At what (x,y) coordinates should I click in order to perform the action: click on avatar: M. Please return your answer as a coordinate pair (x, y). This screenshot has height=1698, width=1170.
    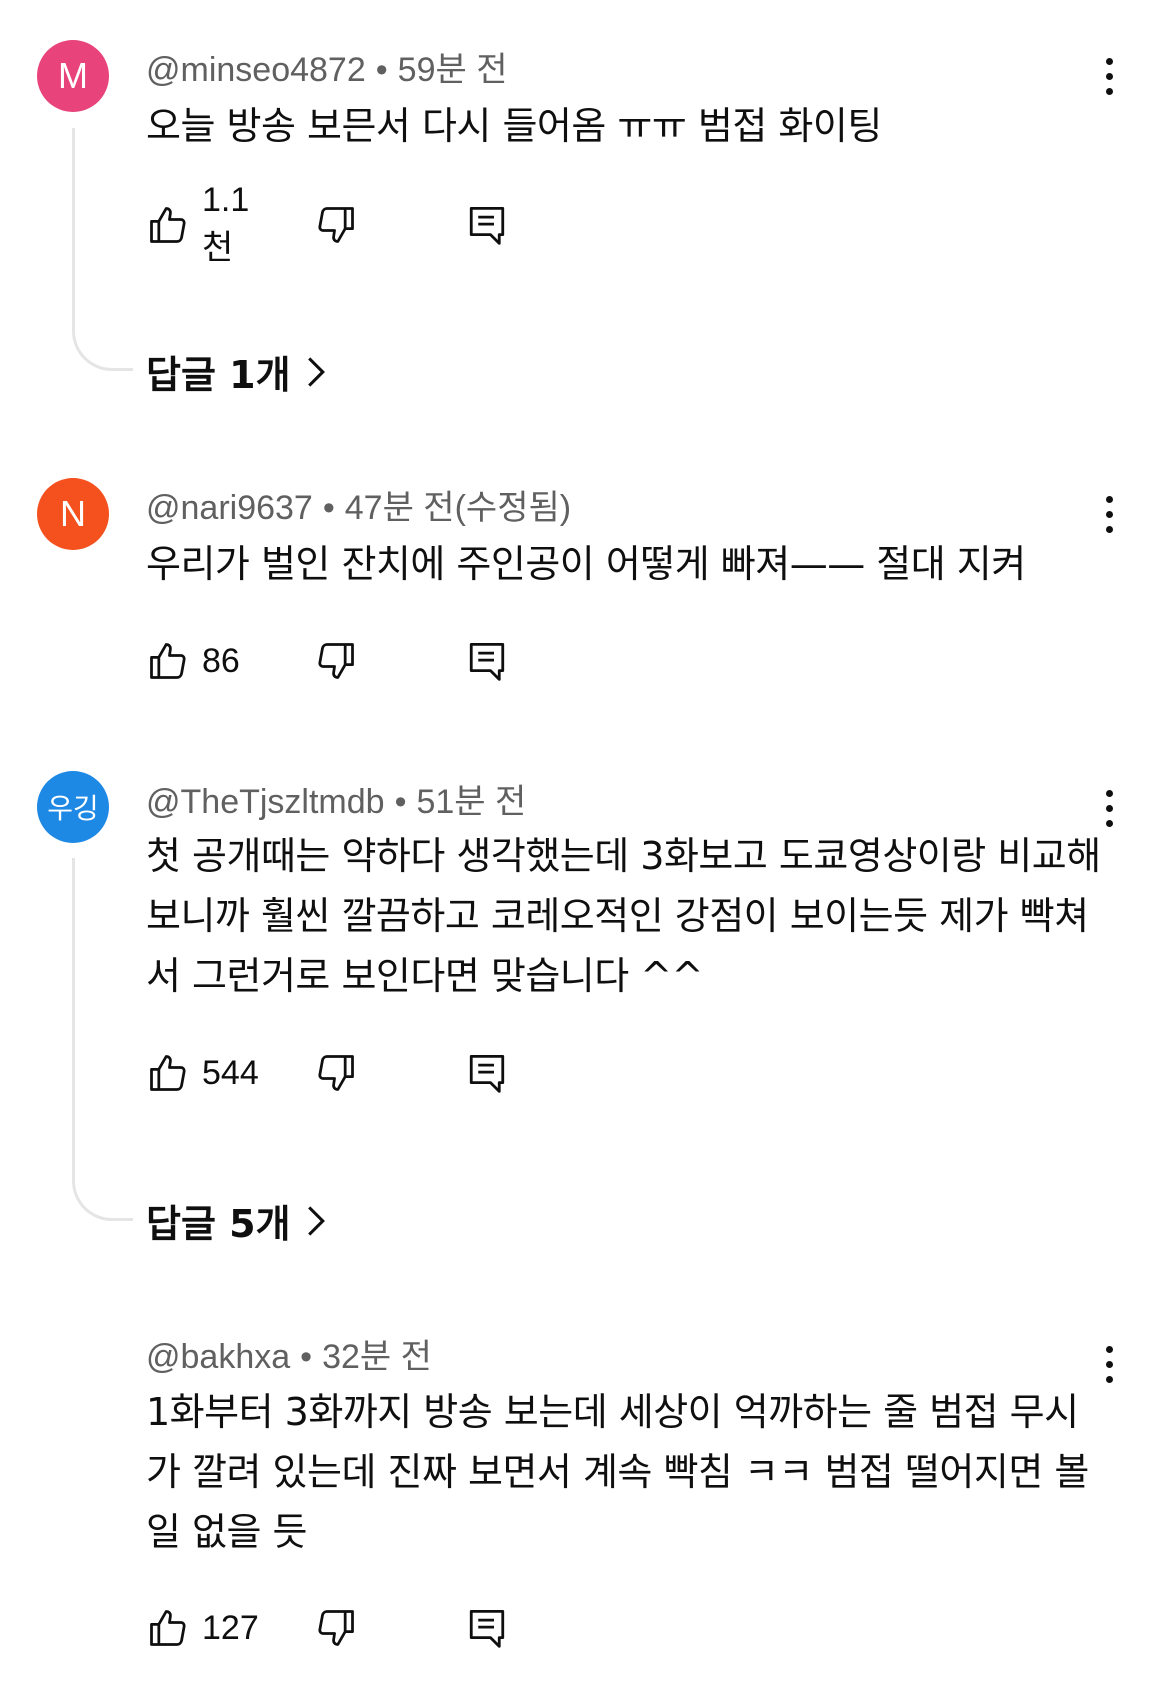
    Looking at the image, I should click on (73, 76).